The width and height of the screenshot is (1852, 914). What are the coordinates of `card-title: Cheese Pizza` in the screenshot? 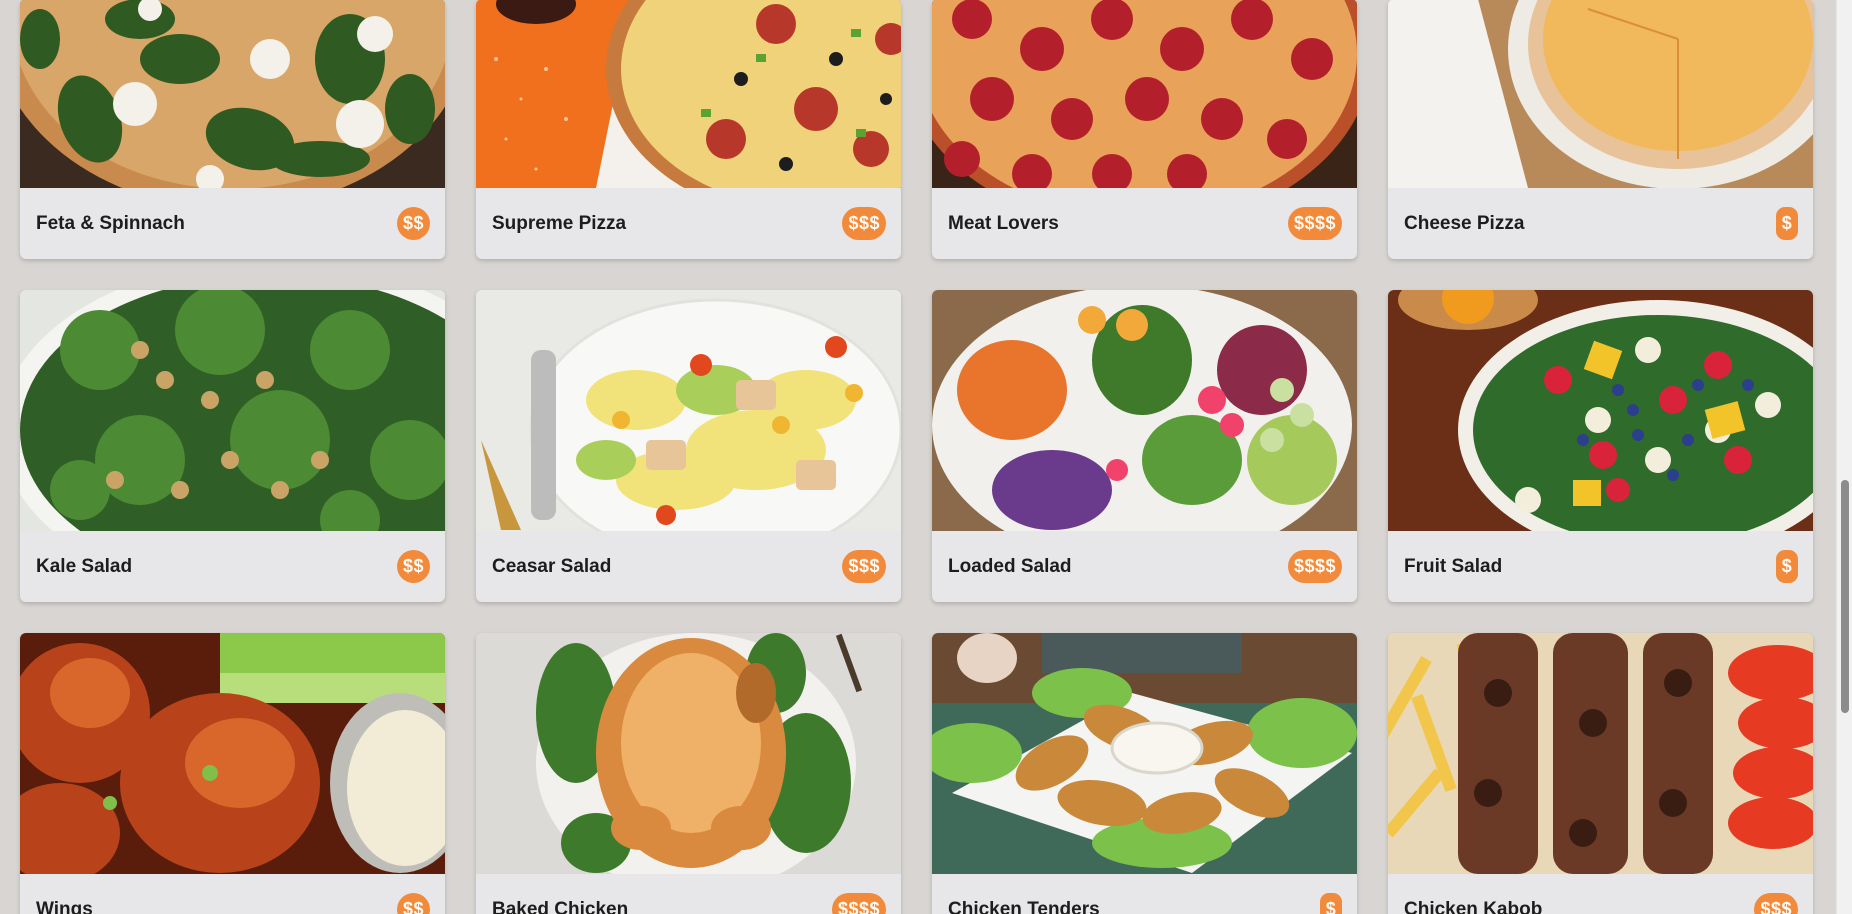 It's located at (1464, 223).